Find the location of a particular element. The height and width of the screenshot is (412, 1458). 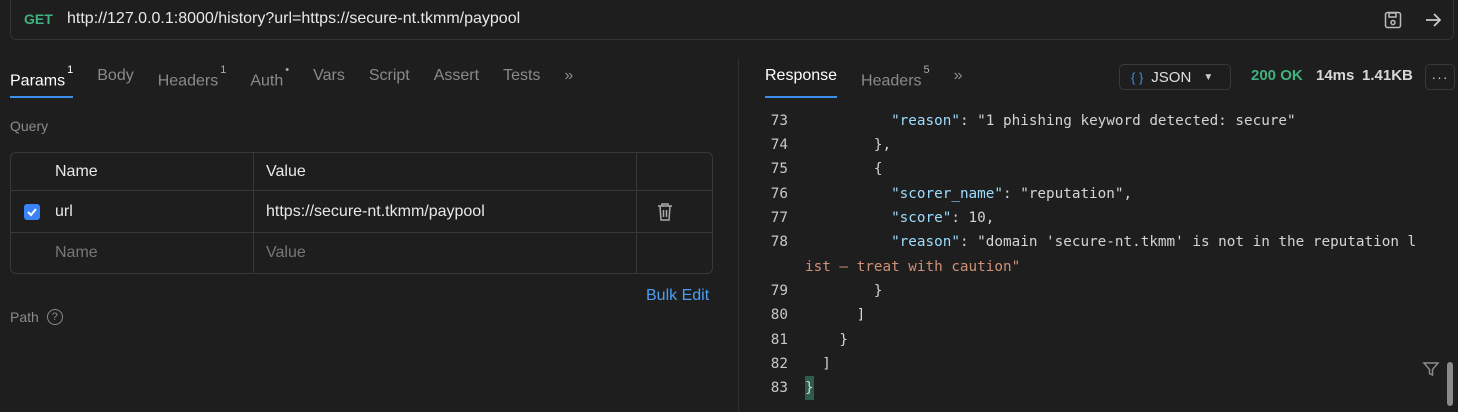

tab-label: Vars is located at coordinates (329, 75).